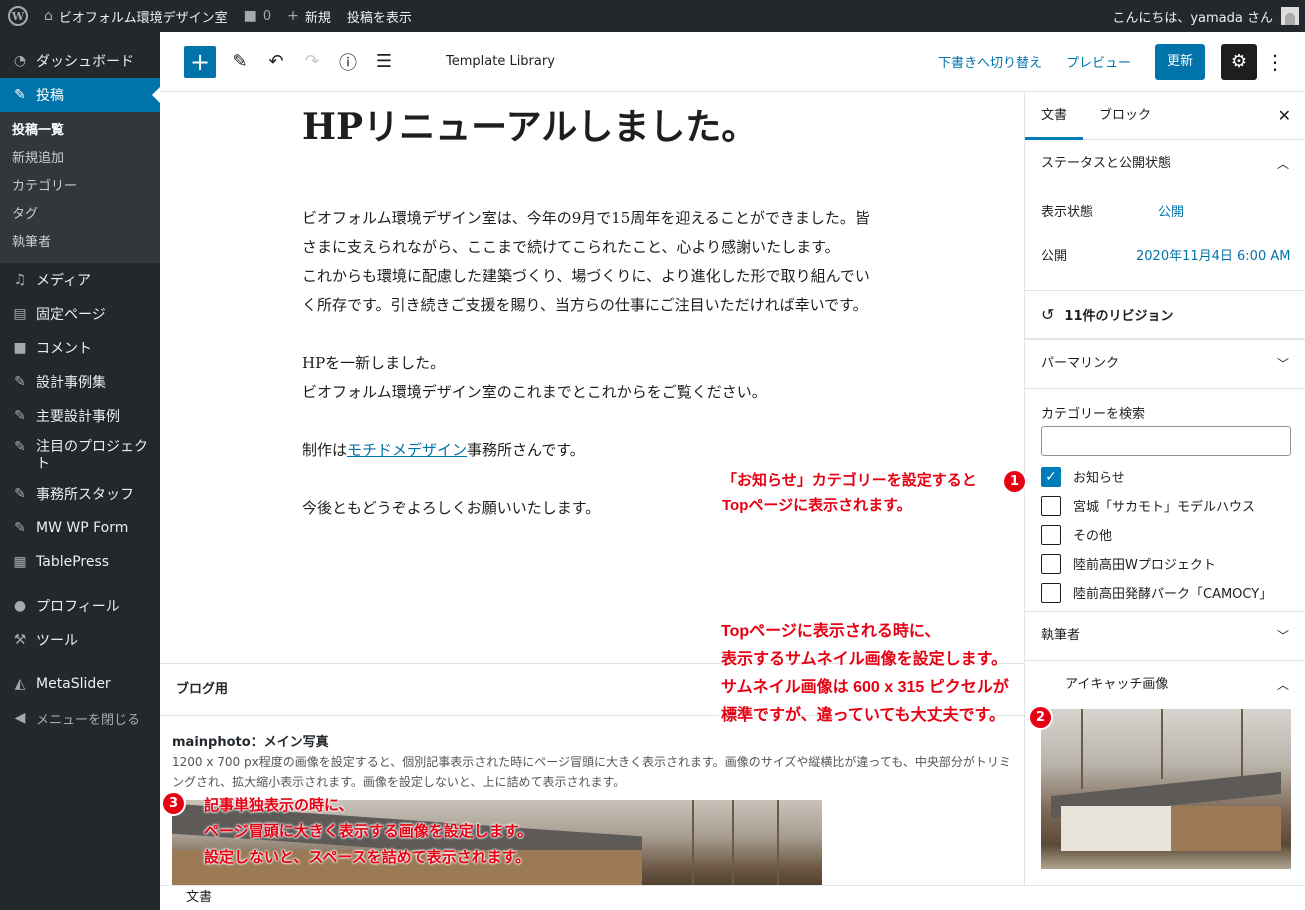 The height and width of the screenshot is (910, 1305). Describe the element at coordinates (80, 494) in the screenshot. I see `sidebar-item-staff: ✎ 事務所スタッフ` at that location.